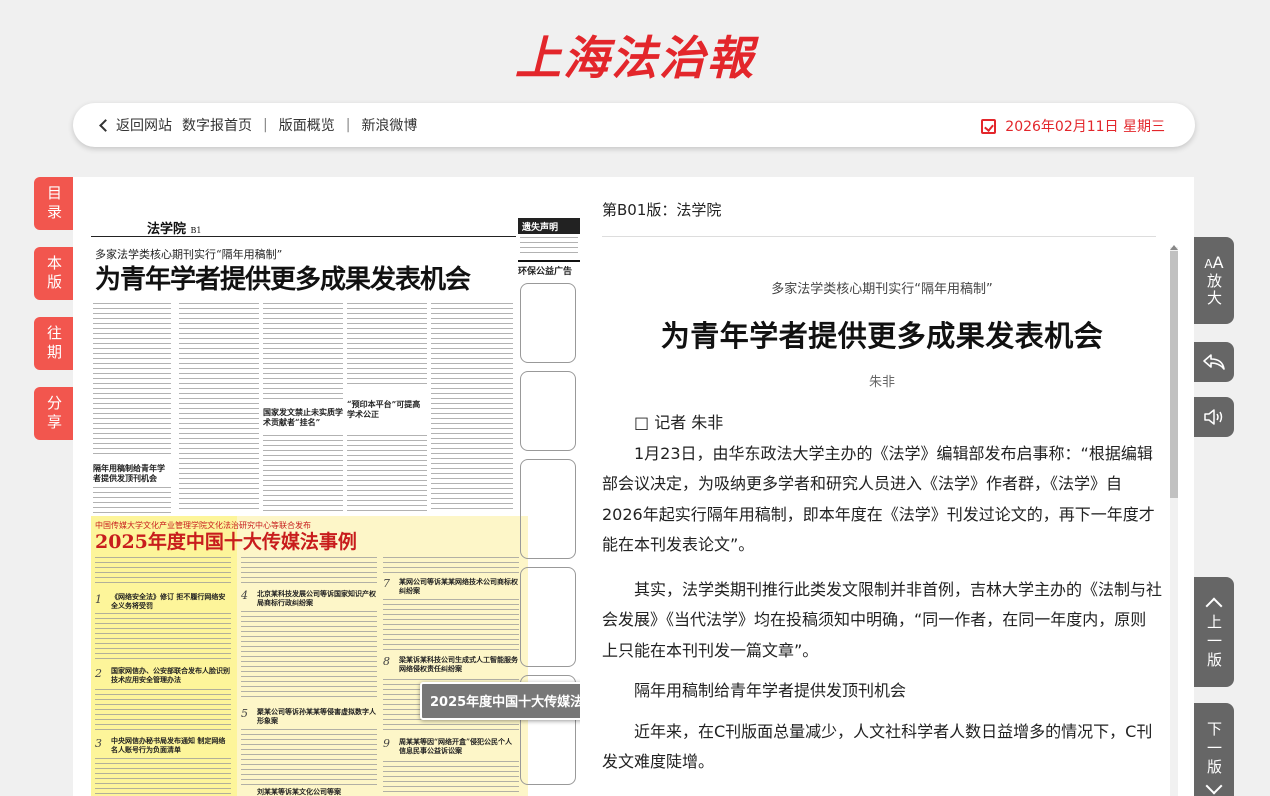 The image size is (1270, 796). I want to click on item-number: 5, so click(244, 713).